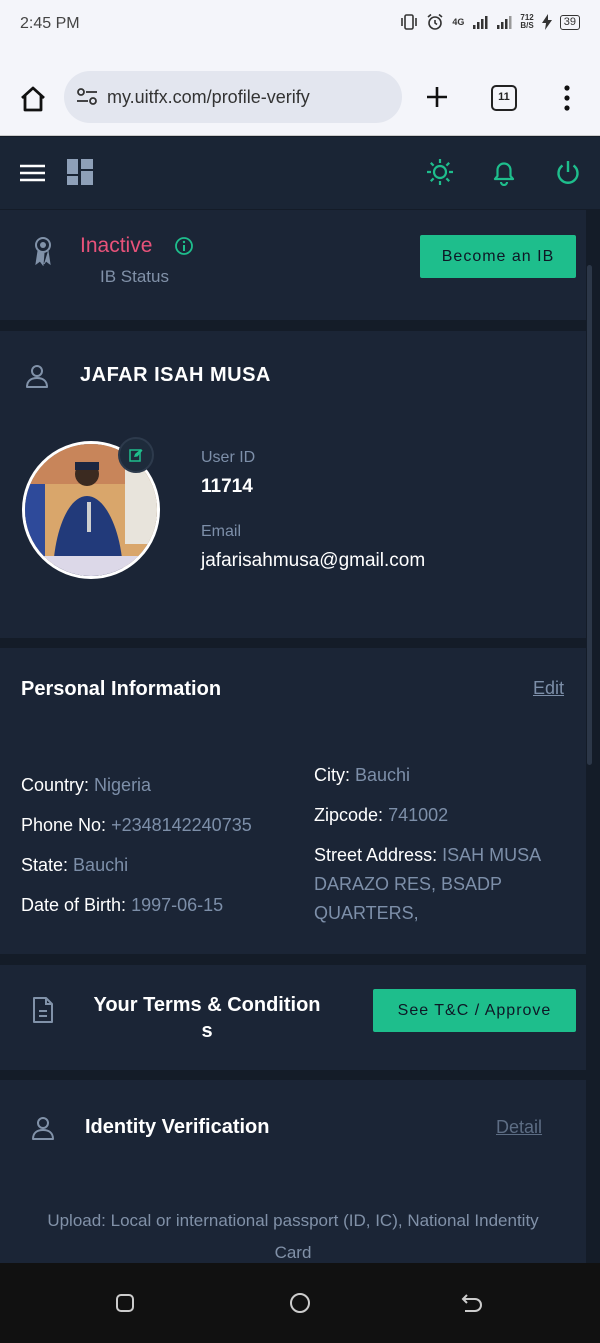  Describe the element at coordinates (75, 865) in the screenshot. I see `state-row: State: Bauchi` at that location.